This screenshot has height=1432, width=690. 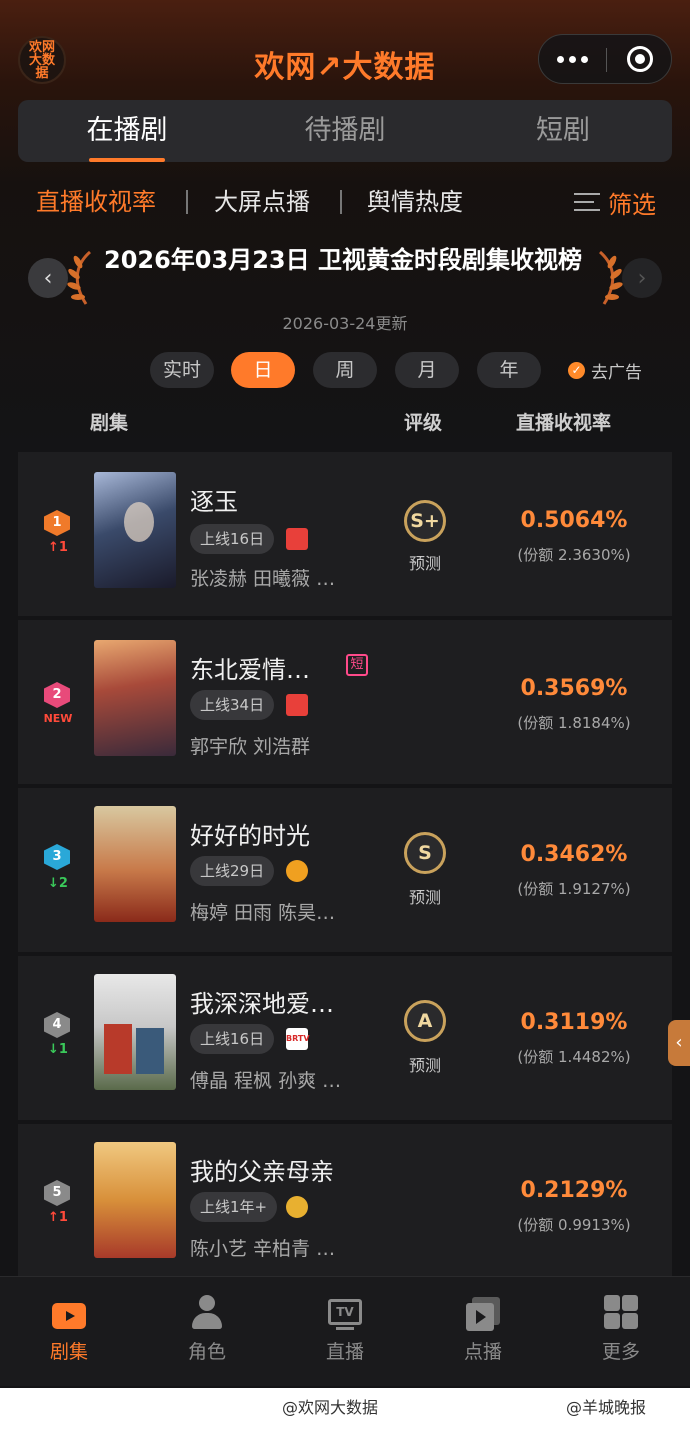 I want to click on next-date-button: ›, so click(x=642, y=278).